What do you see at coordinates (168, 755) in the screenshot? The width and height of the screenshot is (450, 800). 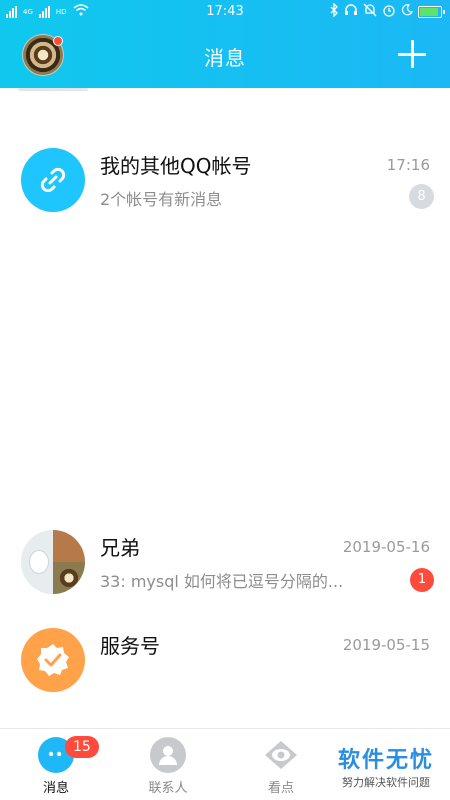 I see `contact-person-icon` at bounding box center [168, 755].